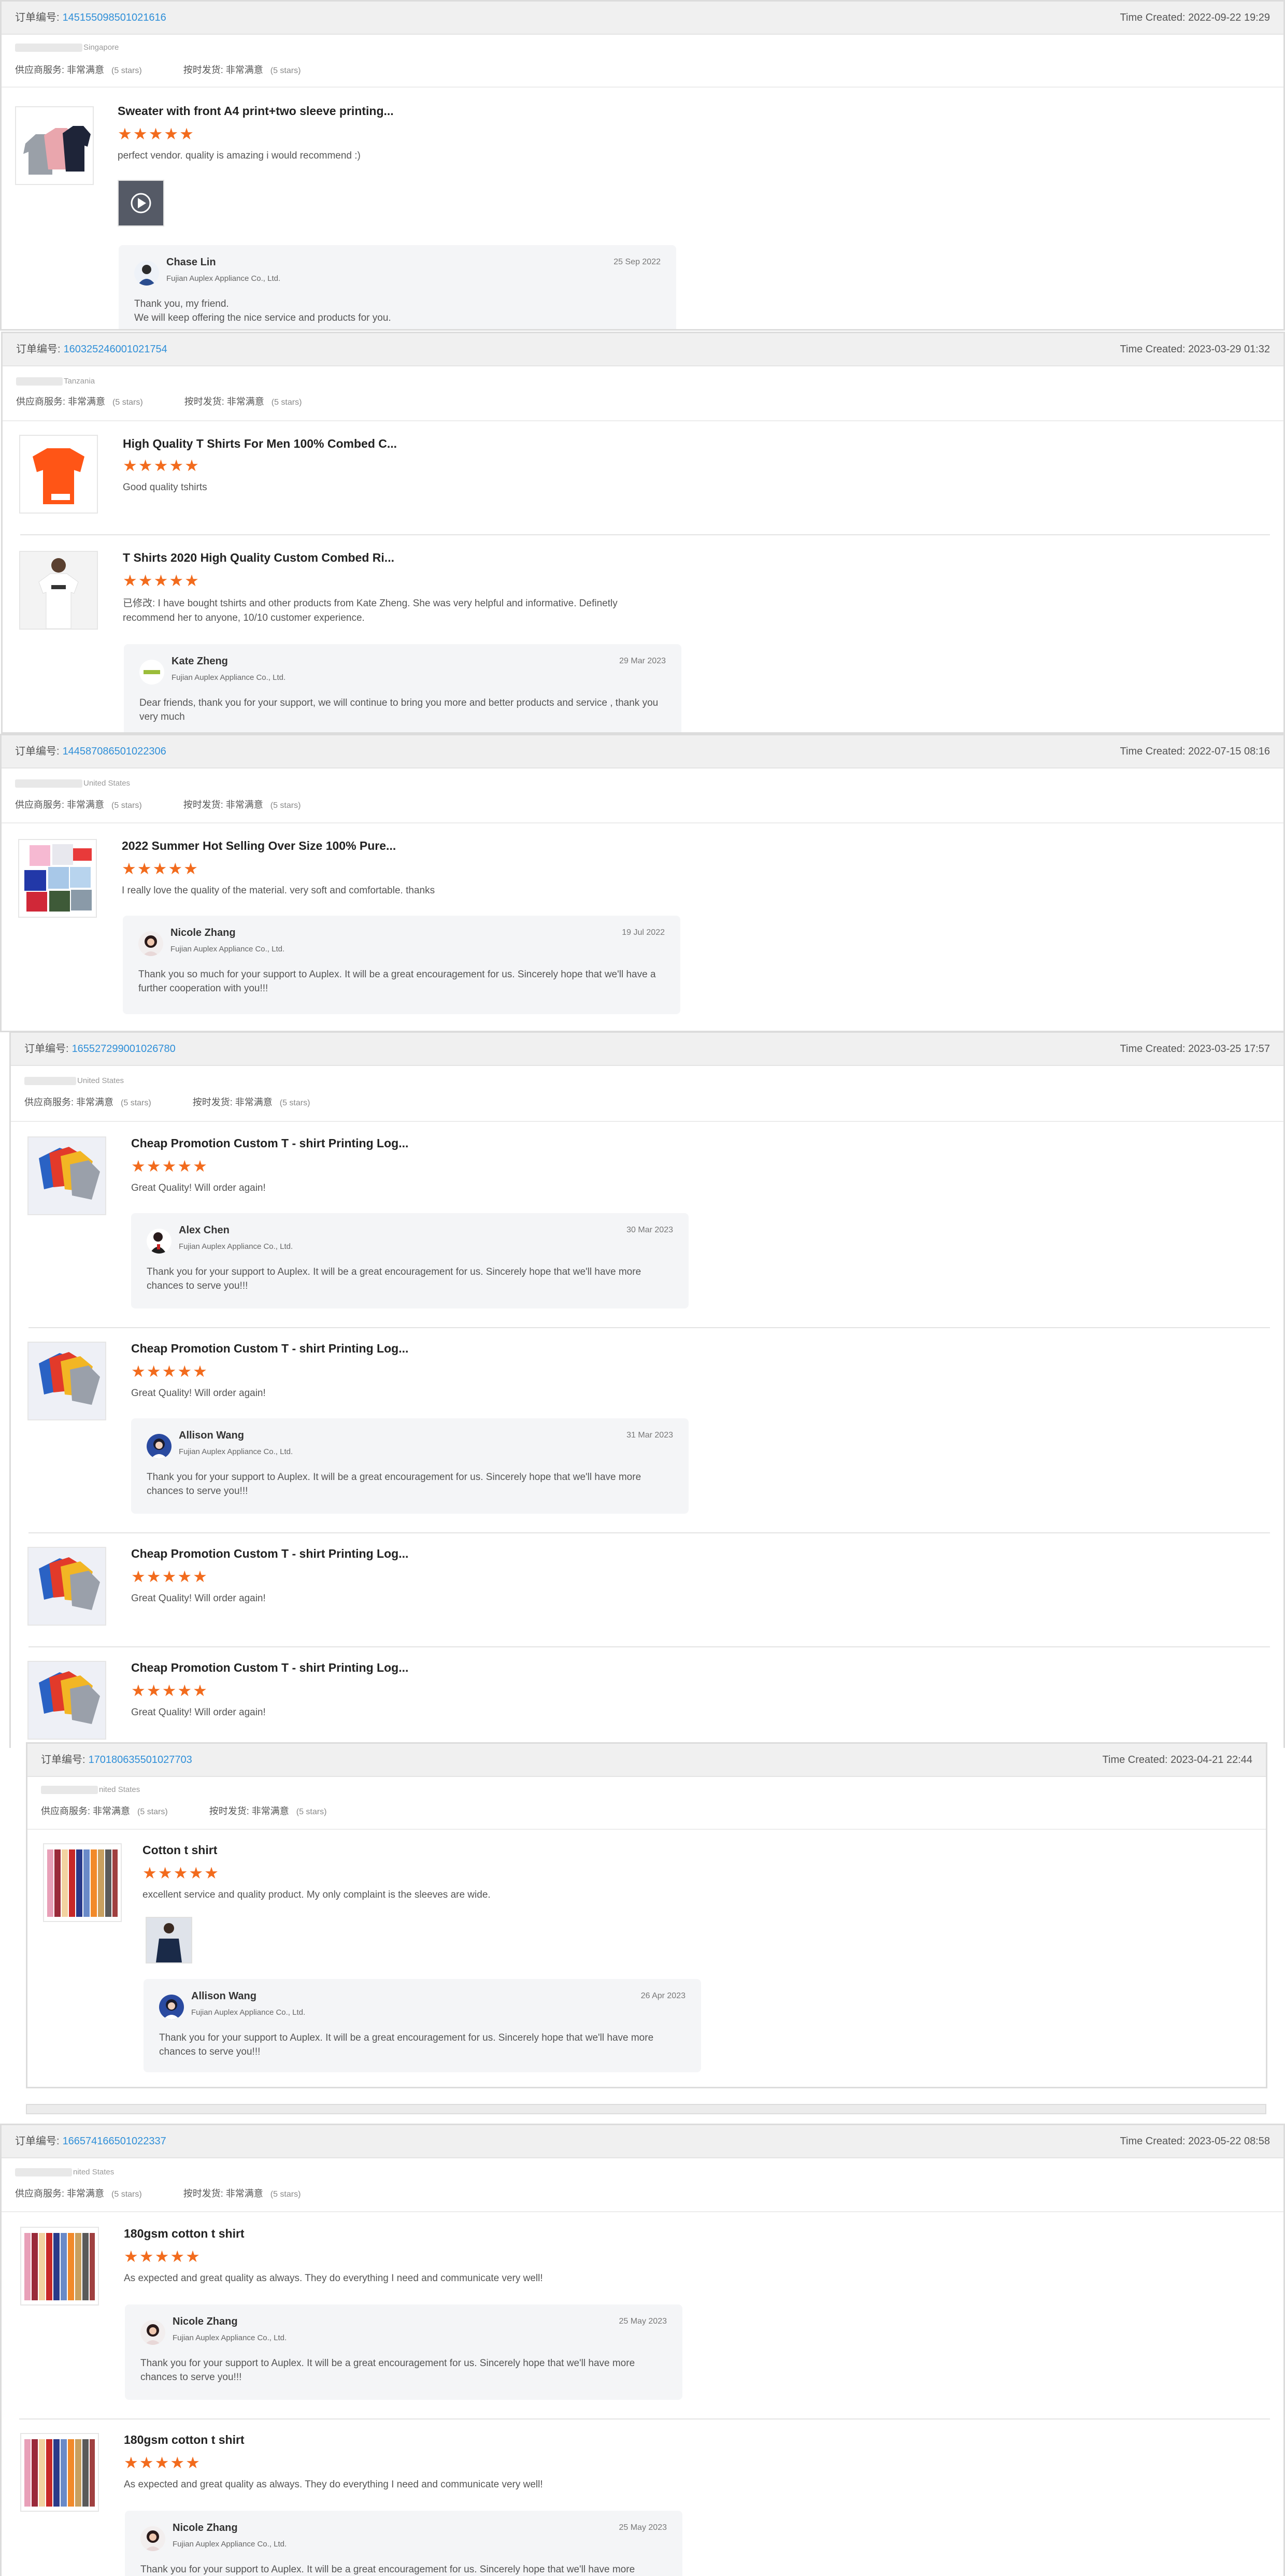 The image size is (1285, 2576). What do you see at coordinates (179, 1850) in the screenshot?
I see `product-title: Cotton t shirt` at bounding box center [179, 1850].